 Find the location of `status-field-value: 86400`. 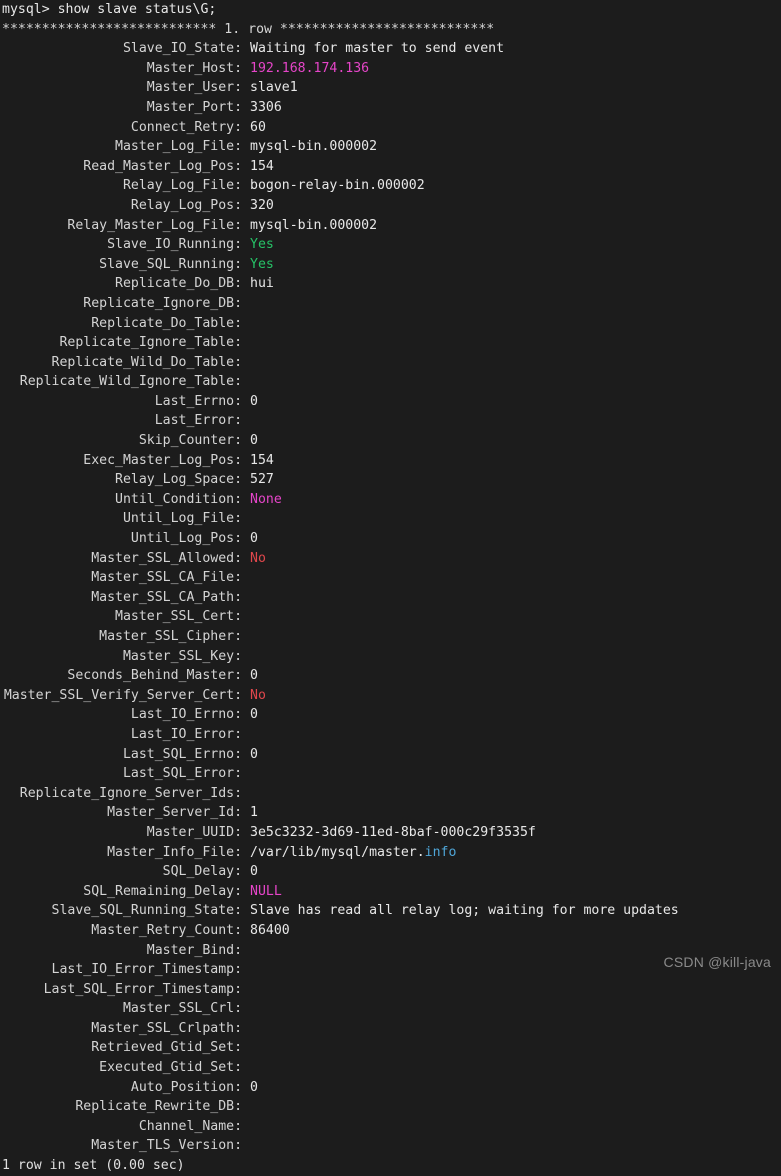

status-field-value: 86400 is located at coordinates (270, 930).